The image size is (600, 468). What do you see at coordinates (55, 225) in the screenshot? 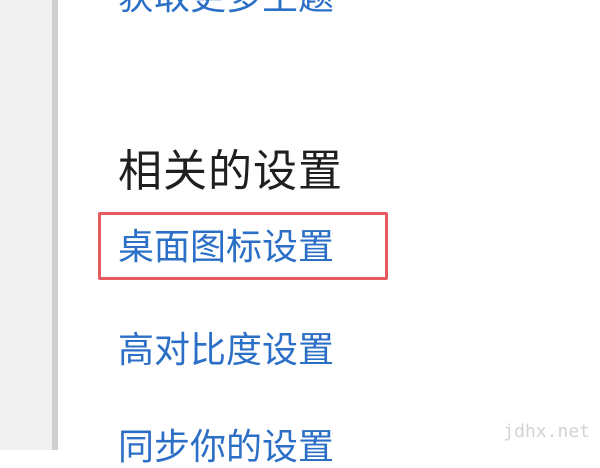
I see `left-panel-edge-divider` at bounding box center [55, 225].